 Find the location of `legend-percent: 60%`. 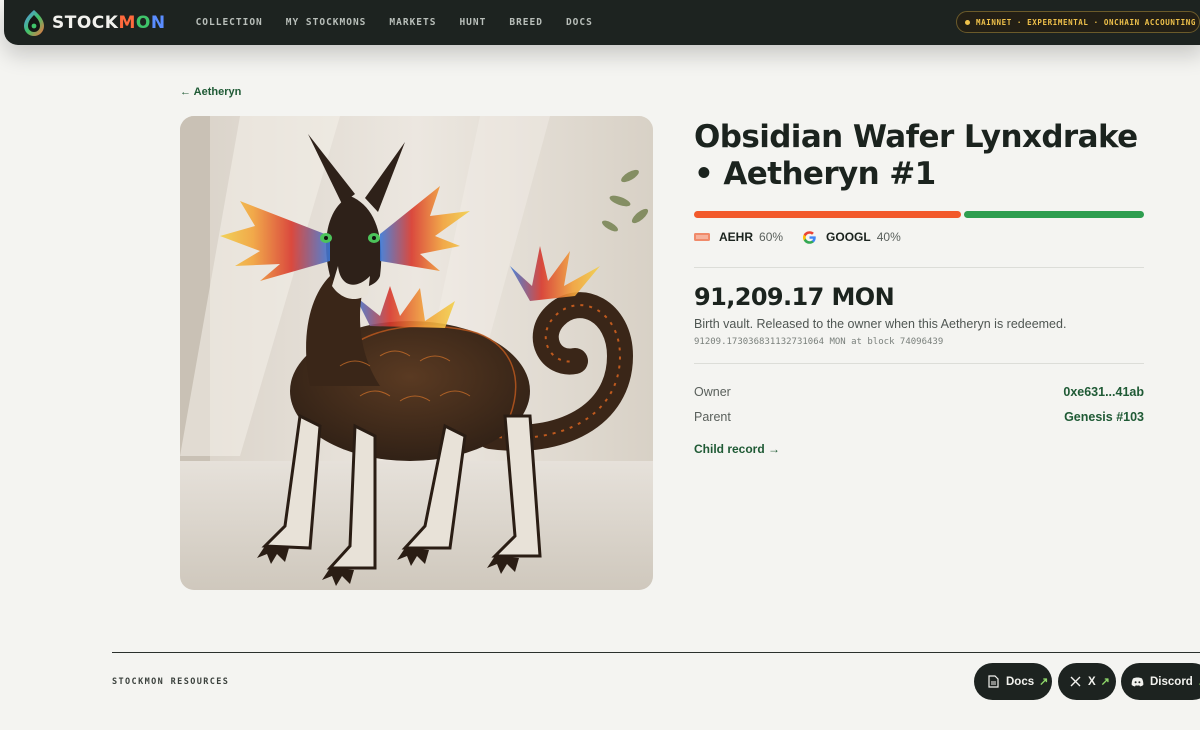

legend-percent: 60% is located at coordinates (771, 237).